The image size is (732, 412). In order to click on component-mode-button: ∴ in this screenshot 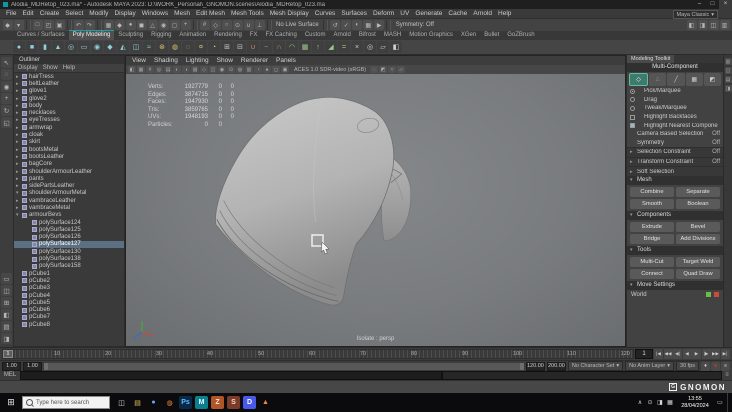, I will do `click(658, 79)`.